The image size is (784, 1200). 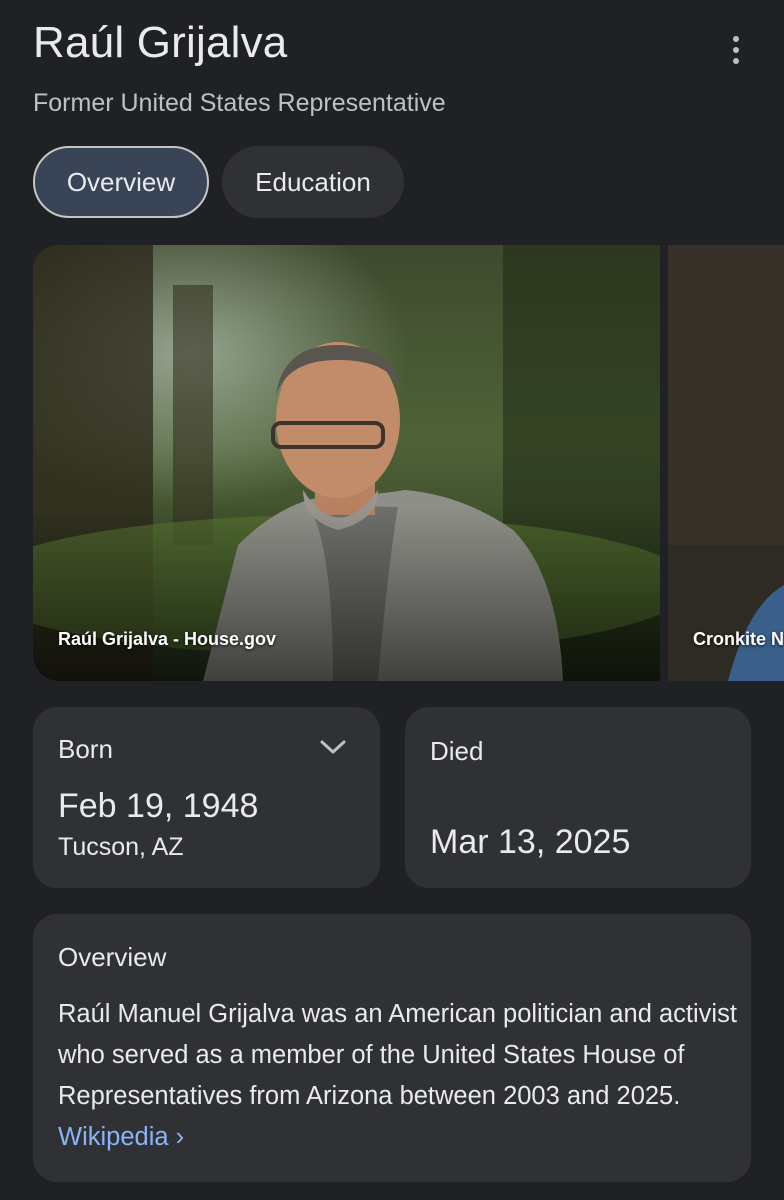 What do you see at coordinates (736, 50) in the screenshot?
I see `more-options-icon` at bounding box center [736, 50].